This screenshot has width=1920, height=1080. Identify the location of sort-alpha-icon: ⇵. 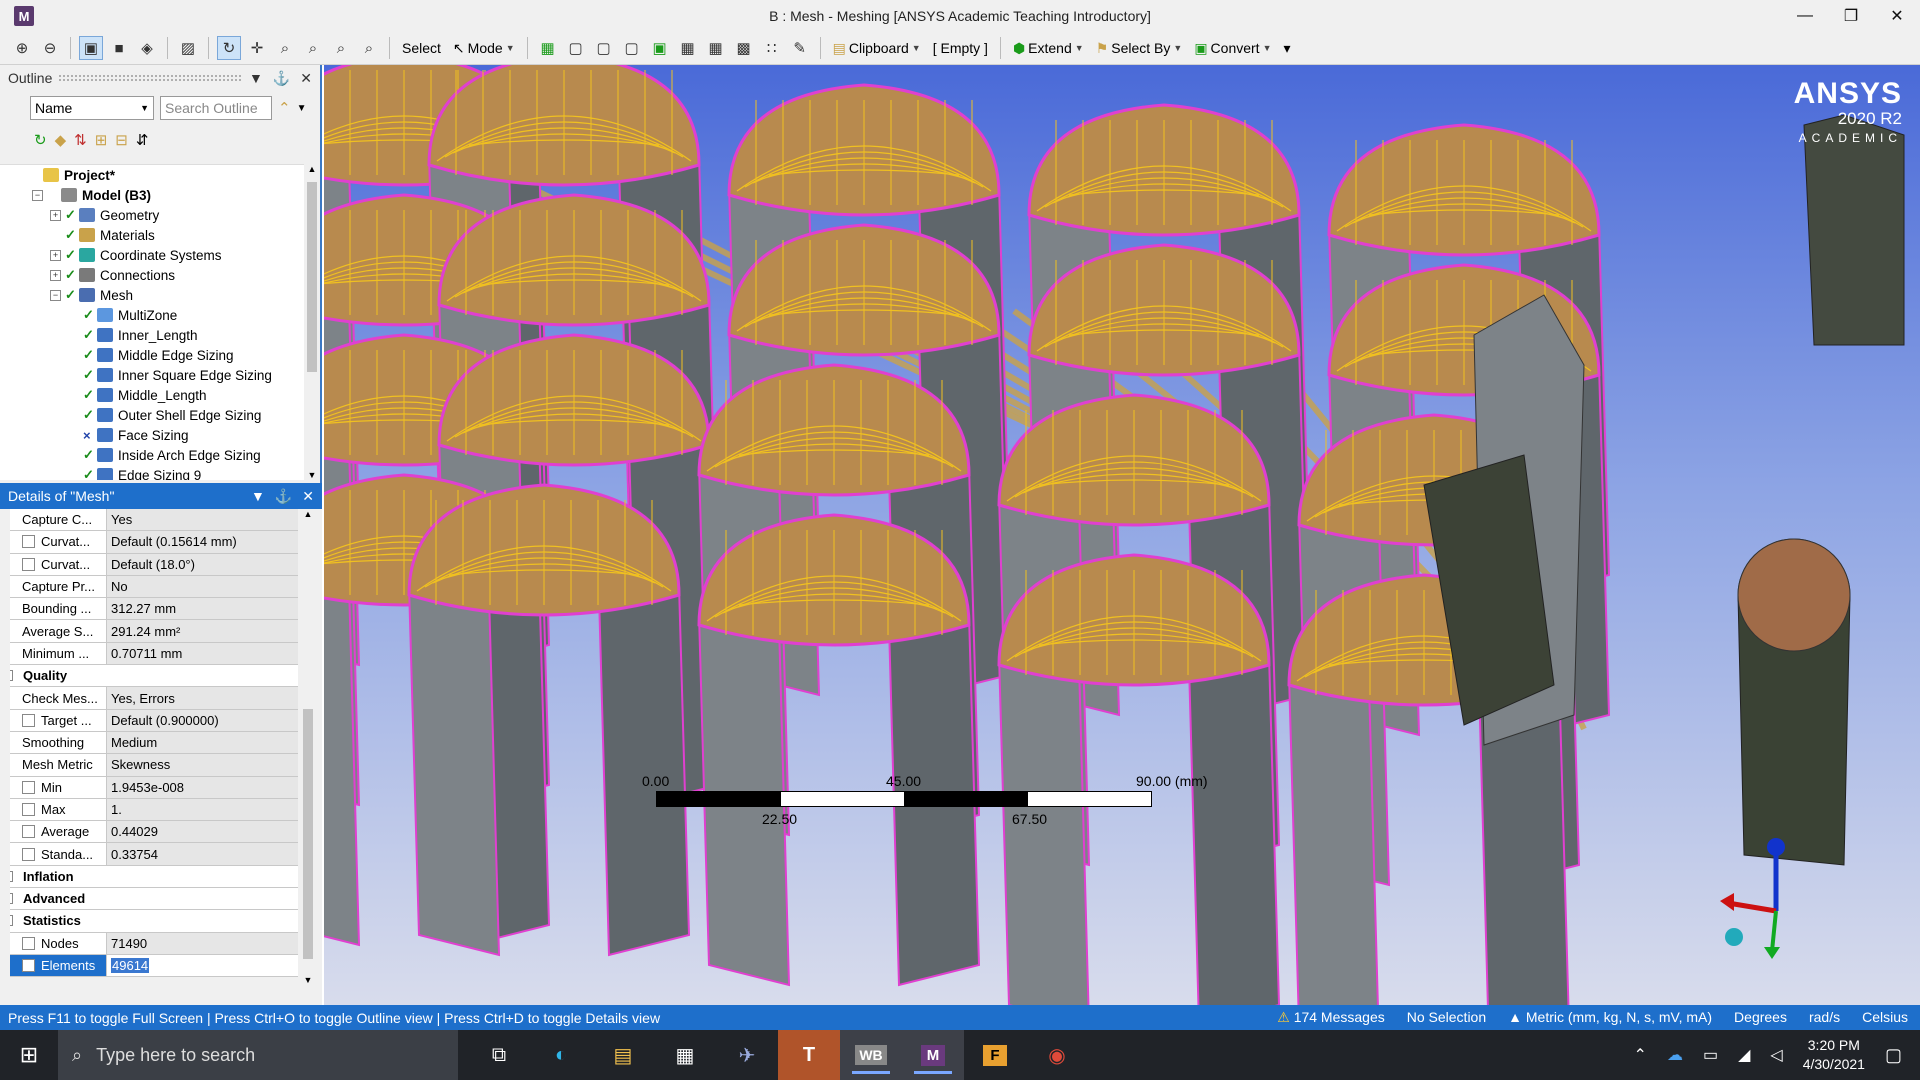
(142, 140).